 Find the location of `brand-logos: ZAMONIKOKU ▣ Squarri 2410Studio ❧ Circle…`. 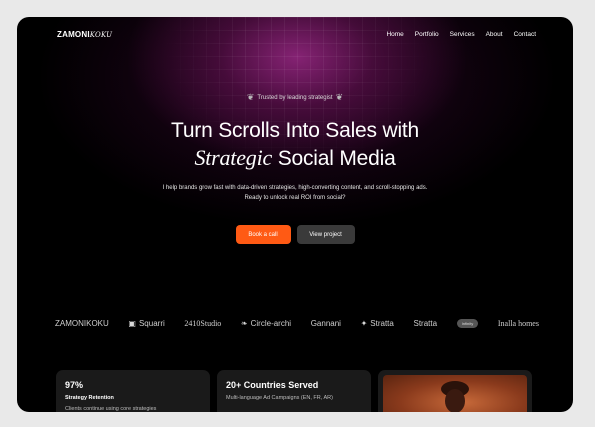

brand-logos: ZAMONIKOKU ▣ Squarri 2410Studio ❧ Circle… is located at coordinates (297, 323).